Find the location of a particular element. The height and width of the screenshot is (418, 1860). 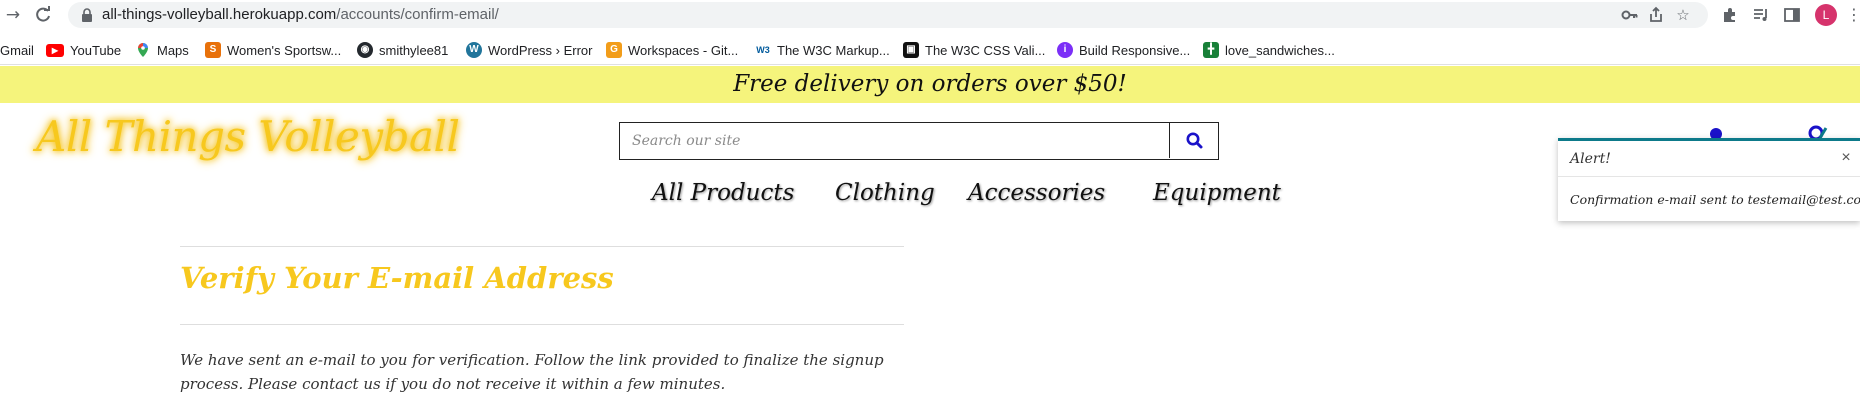

maps-icon is located at coordinates (143, 50).